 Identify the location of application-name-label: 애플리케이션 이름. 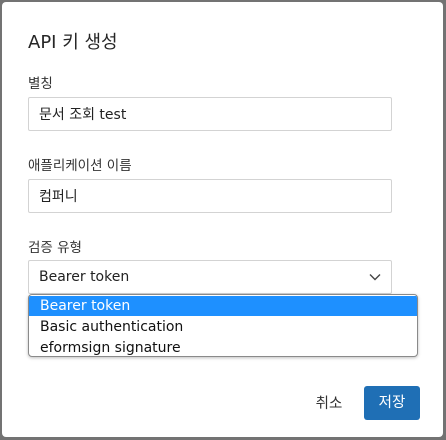
(80, 166).